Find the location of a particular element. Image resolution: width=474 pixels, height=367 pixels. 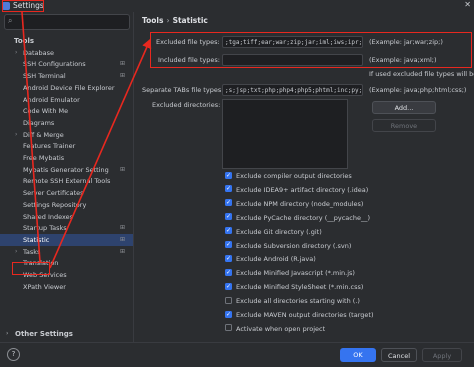

checkbox-exclude-compiler-output-directories: ✓ Exclude compiler output directories is located at coordinates (288, 176).